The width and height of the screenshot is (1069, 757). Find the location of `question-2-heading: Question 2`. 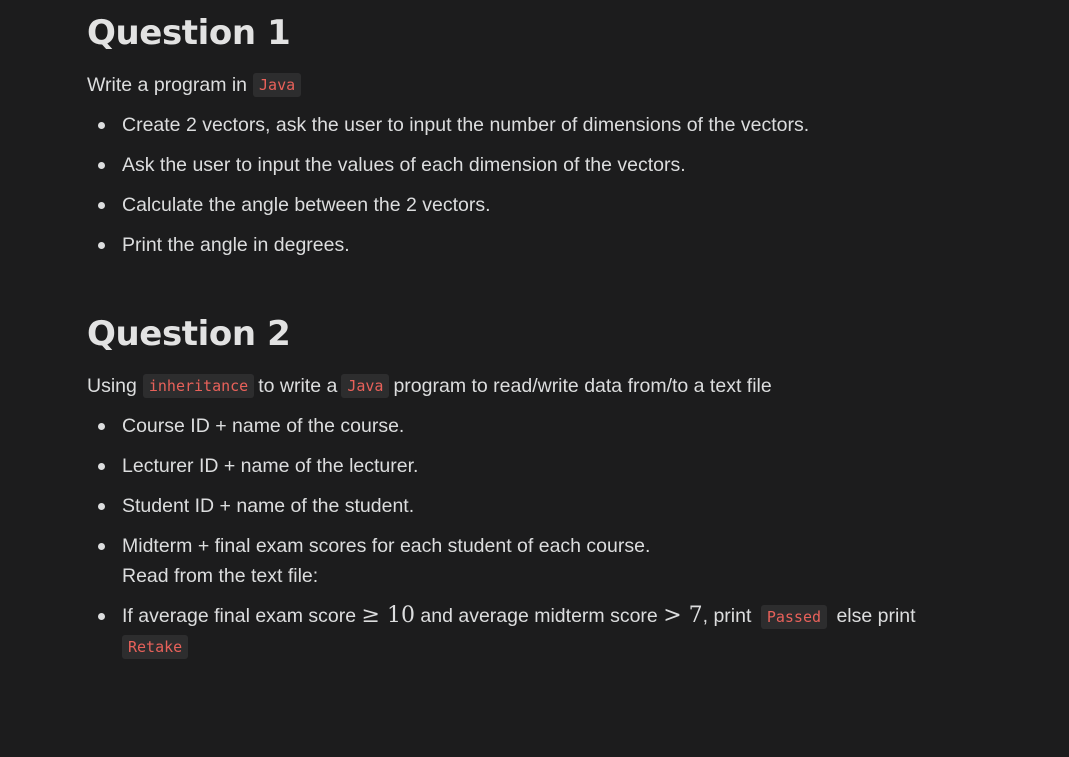

question-2-heading: Question 2 is located at coordinates (189, 334).